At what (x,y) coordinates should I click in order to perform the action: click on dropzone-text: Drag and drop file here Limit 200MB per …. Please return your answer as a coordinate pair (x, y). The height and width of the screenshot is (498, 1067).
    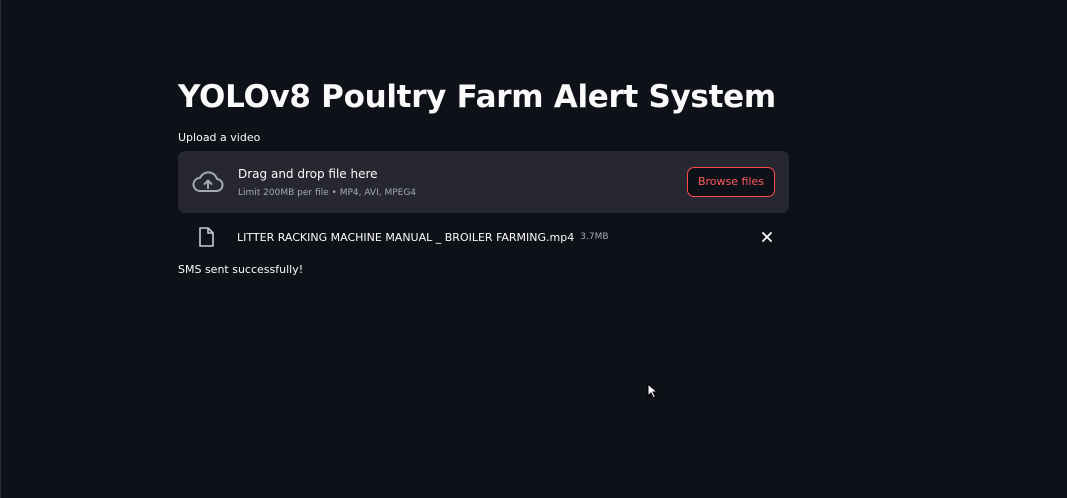
    Looking at the image, I should click on (462, 182).